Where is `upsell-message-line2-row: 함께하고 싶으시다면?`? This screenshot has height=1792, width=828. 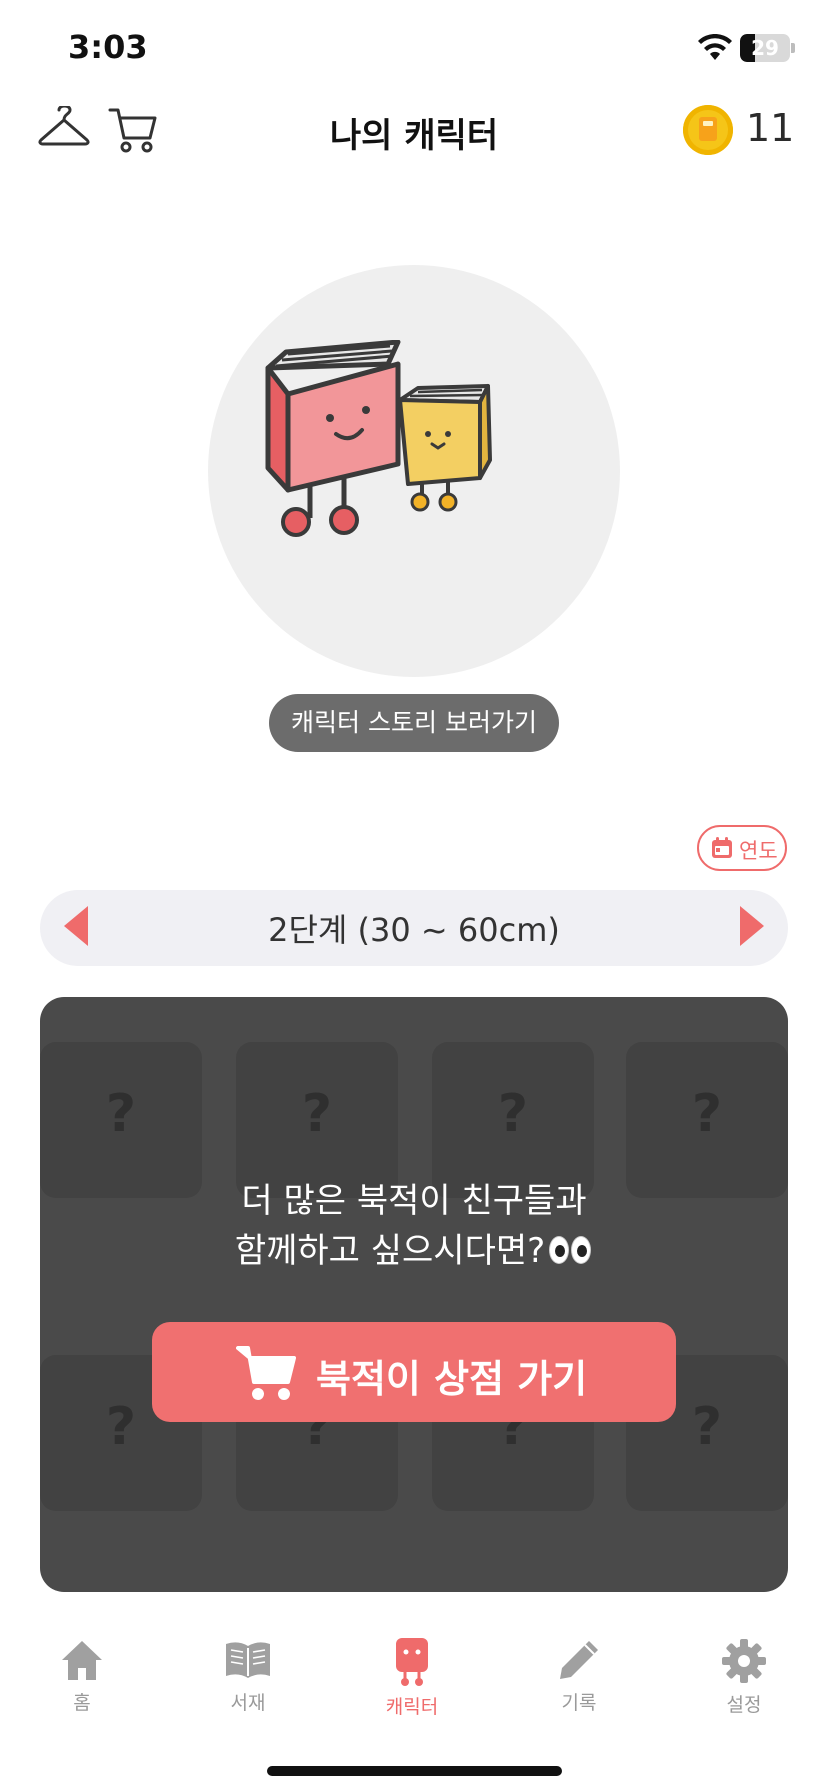
upsell-message-line2-row: 함께하고 싶으시다면? is located at coordinates (414, 1252).